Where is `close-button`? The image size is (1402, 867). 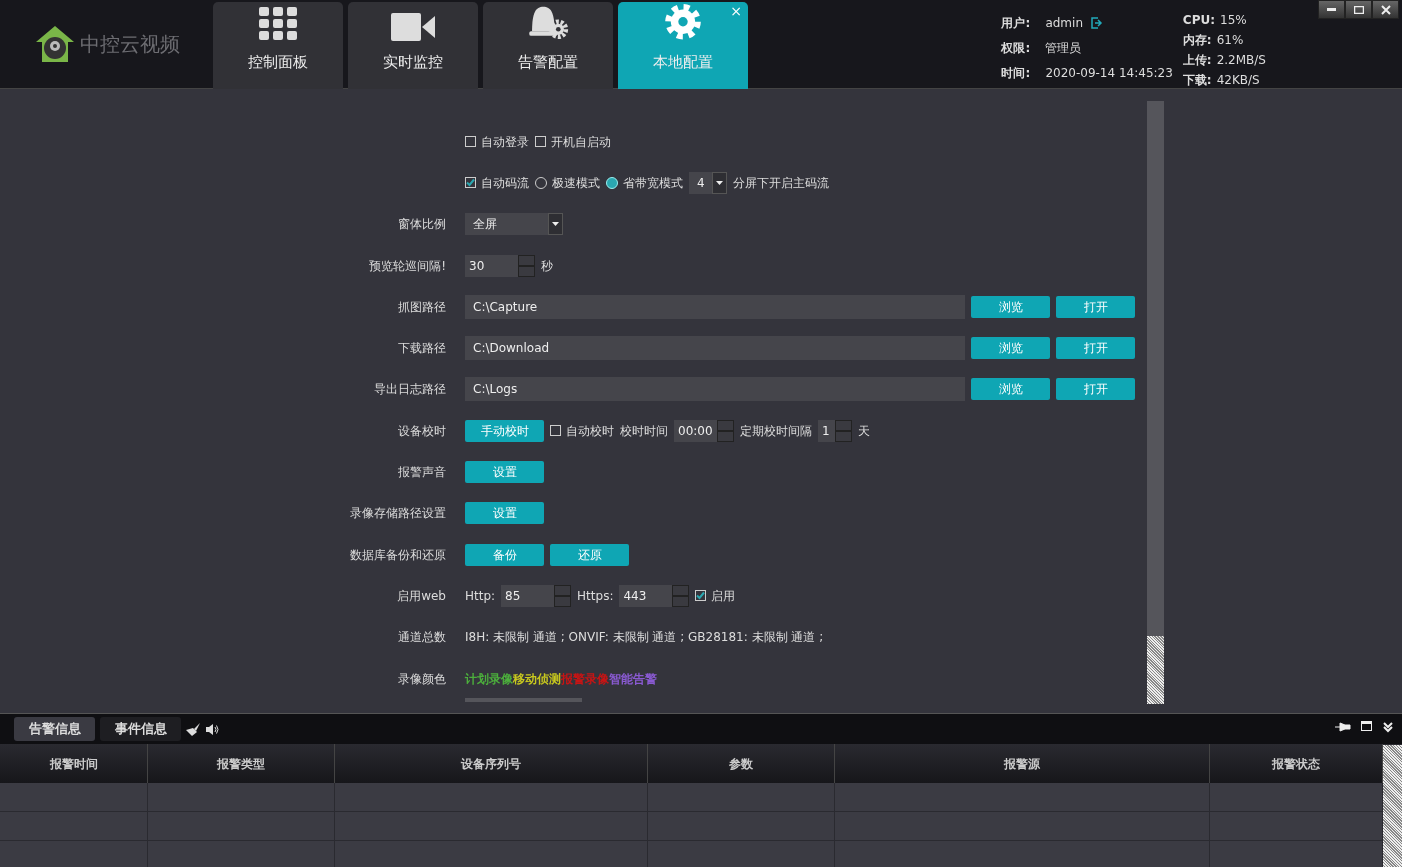 close-button is located at coordinates (1385, 9).